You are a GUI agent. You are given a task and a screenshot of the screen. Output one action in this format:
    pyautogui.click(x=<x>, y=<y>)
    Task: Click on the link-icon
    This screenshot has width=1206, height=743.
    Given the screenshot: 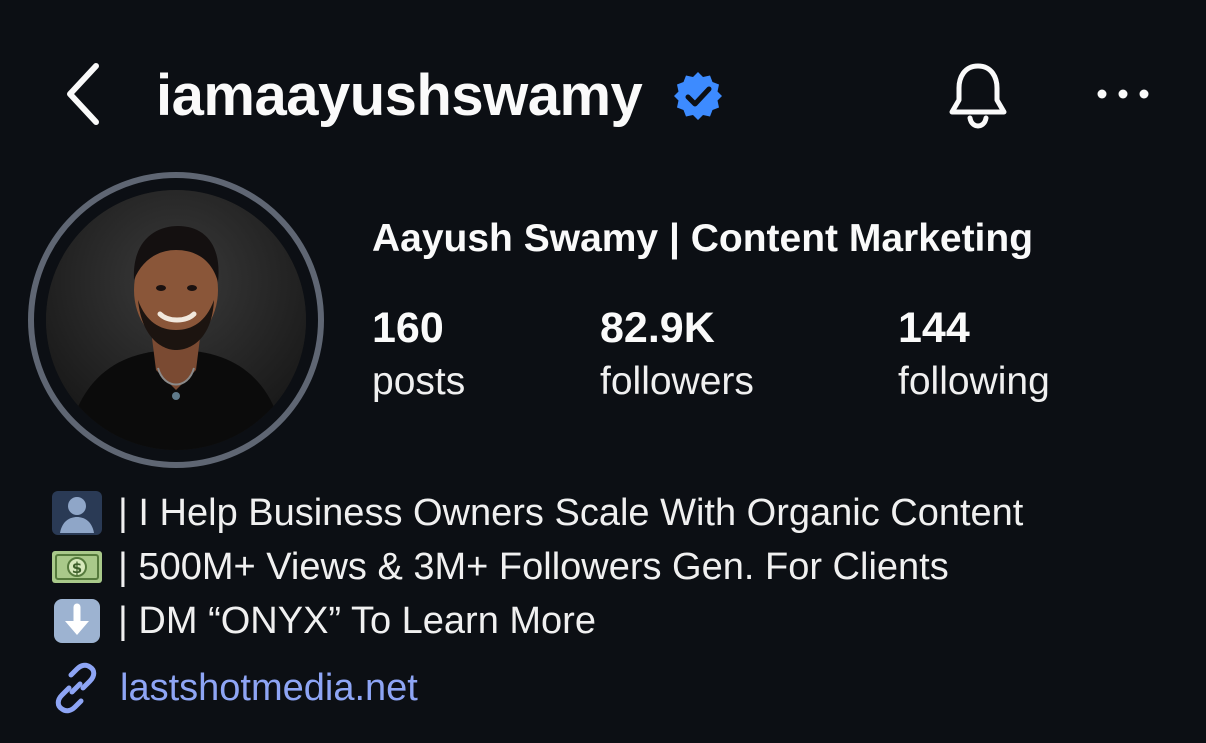 What is the action you would take?
    pyautogui.click(x=76, y=688)
    